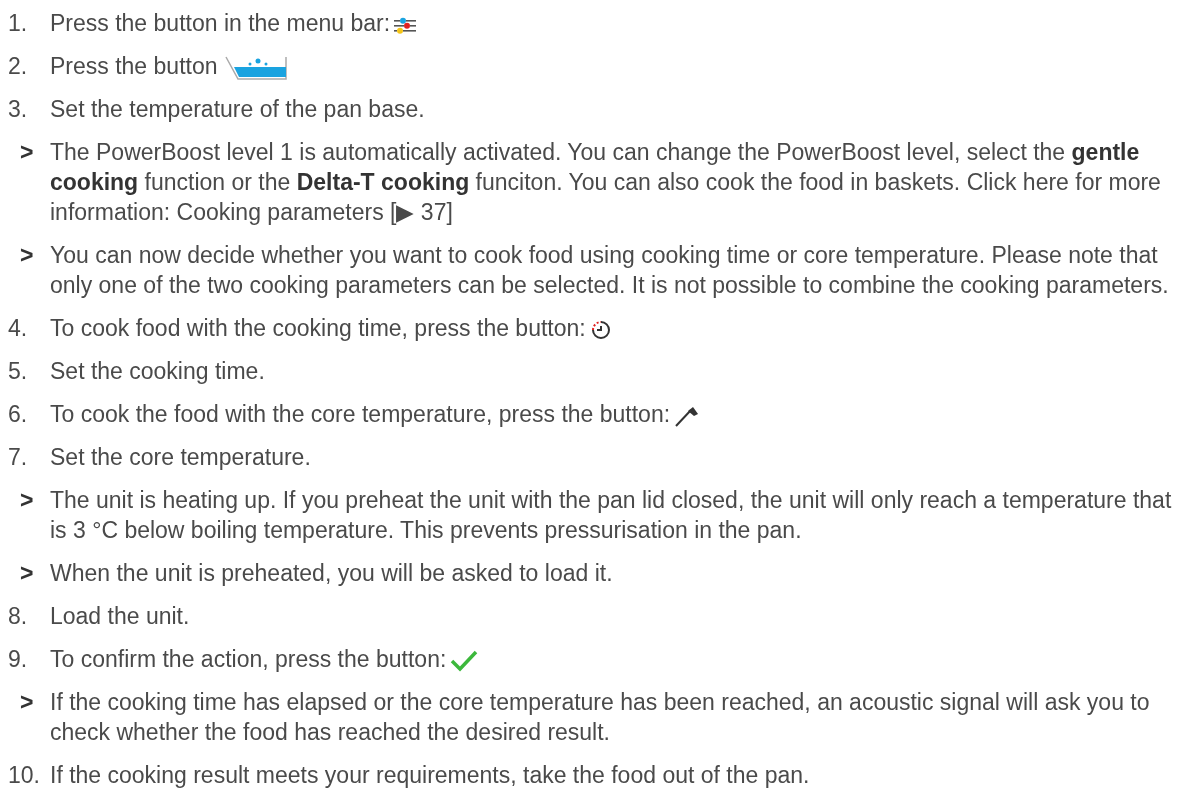  I want to click on step-number: 8., so click(18, 616).